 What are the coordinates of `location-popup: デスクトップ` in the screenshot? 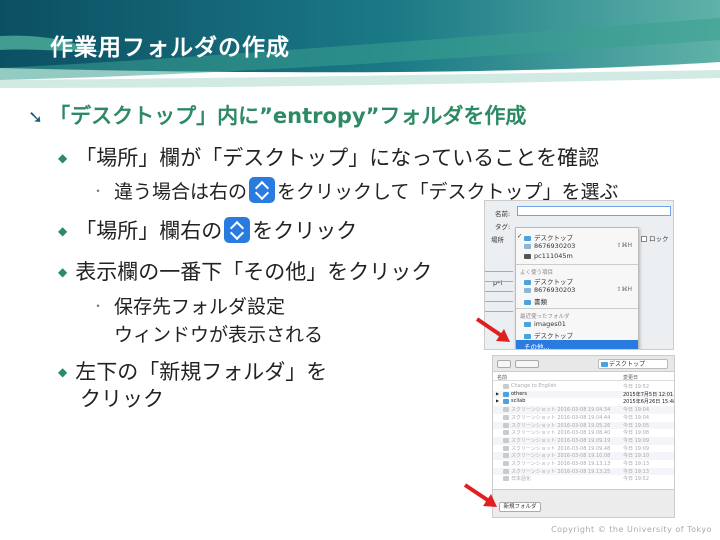 It's located at (633, 364).